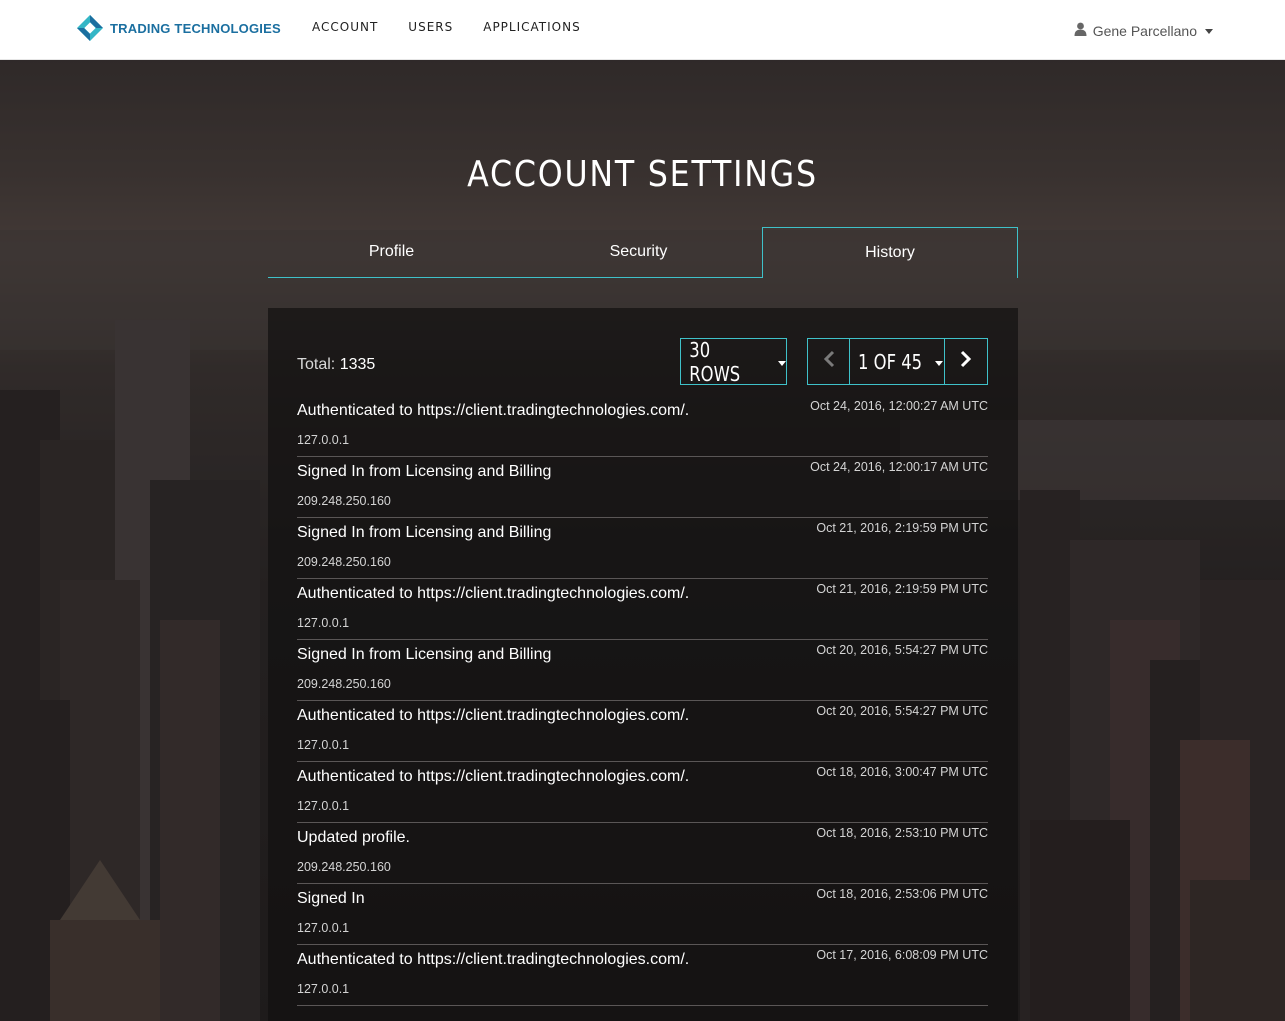 The width and height of the screenshot is (1285, 1021). Describe the element at coordinates (1080, 30) in the screenshot. I see `user-icon` at that location.